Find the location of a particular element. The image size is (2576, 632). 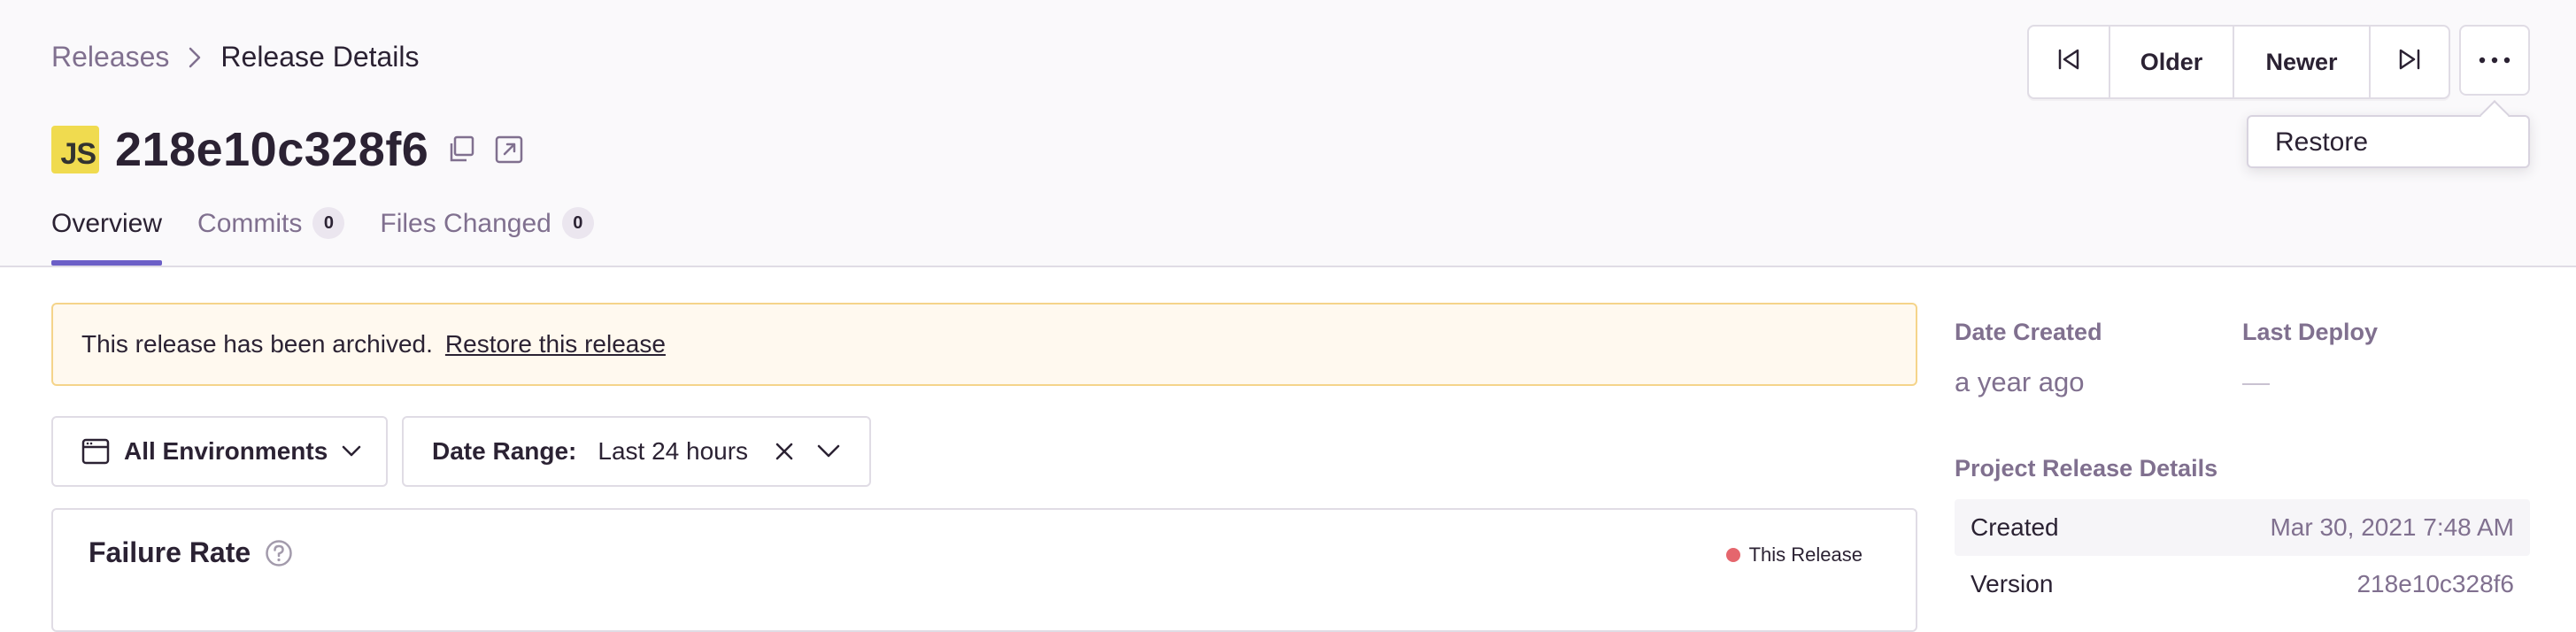

version-value: 218e10c328f6 is located at coordinates (2435, 583).